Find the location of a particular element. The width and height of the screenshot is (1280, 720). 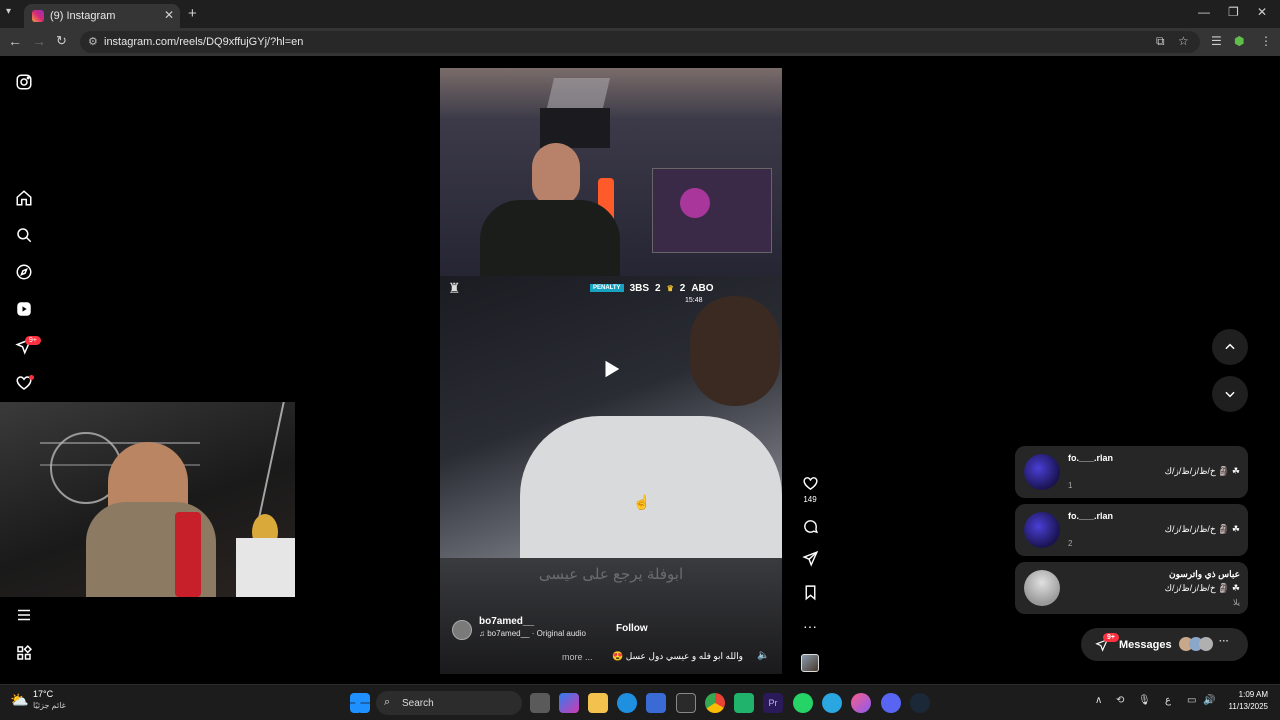

reel-audio-label: ♫ bo7amed__ · Original audio is located at coordinates (532, 633).